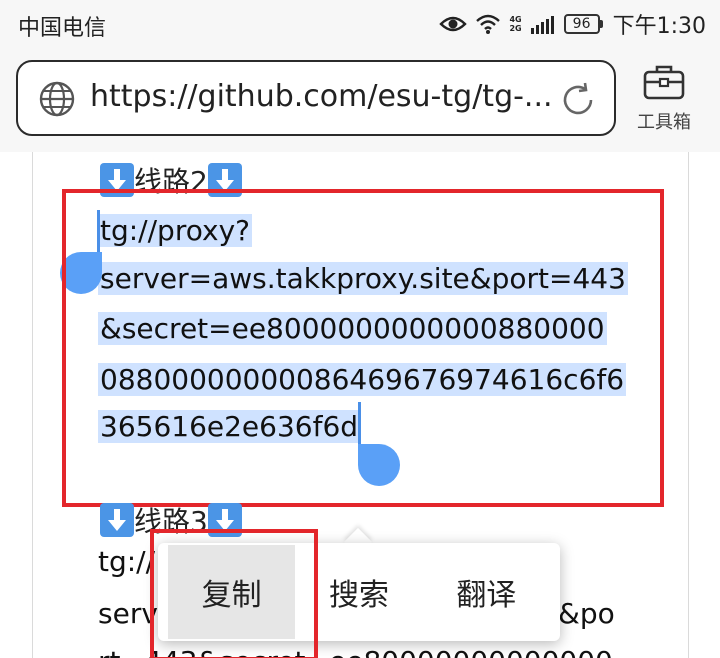 This screenshot has height=658, width=720. I want to click on annotation-copy-highlight-box, so click(234, 593).